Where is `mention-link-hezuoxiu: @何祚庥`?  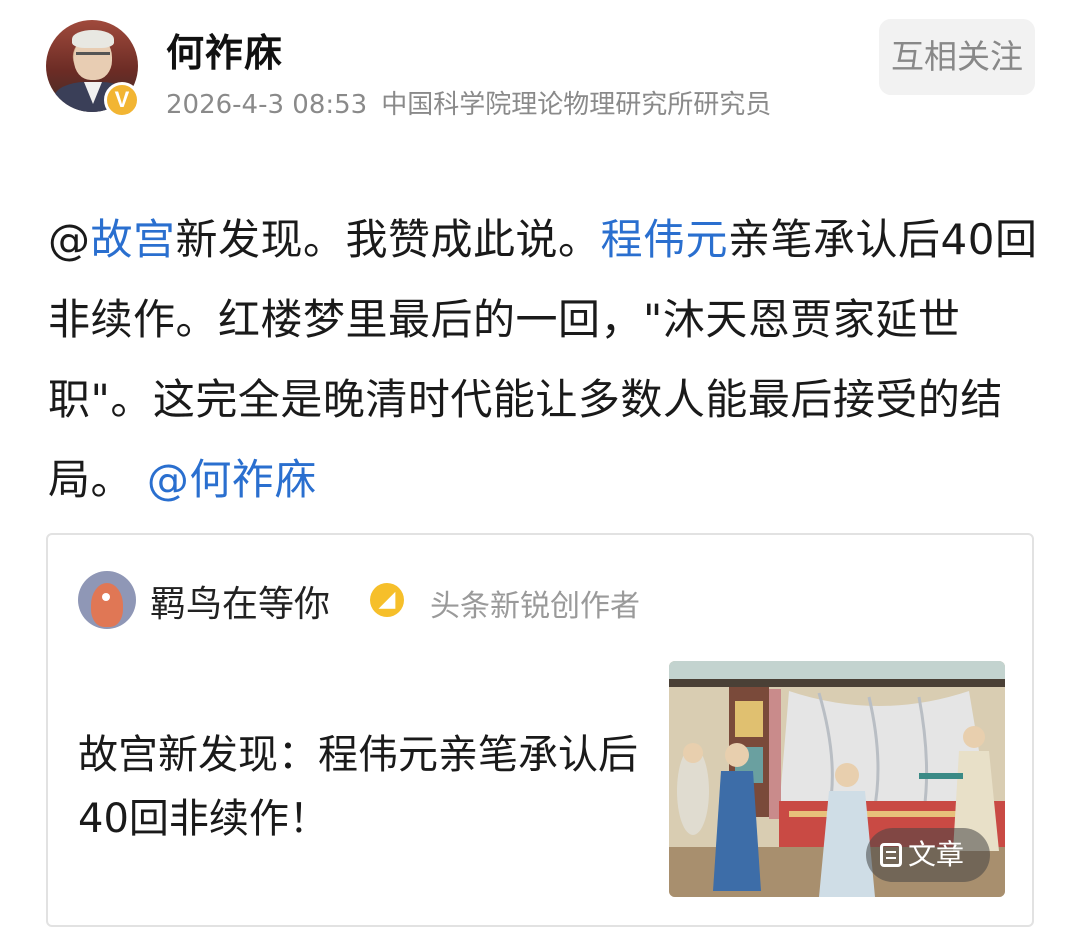 mention-link-hezuoxiu: @何祚庥 is located at coordinates (232, 479).